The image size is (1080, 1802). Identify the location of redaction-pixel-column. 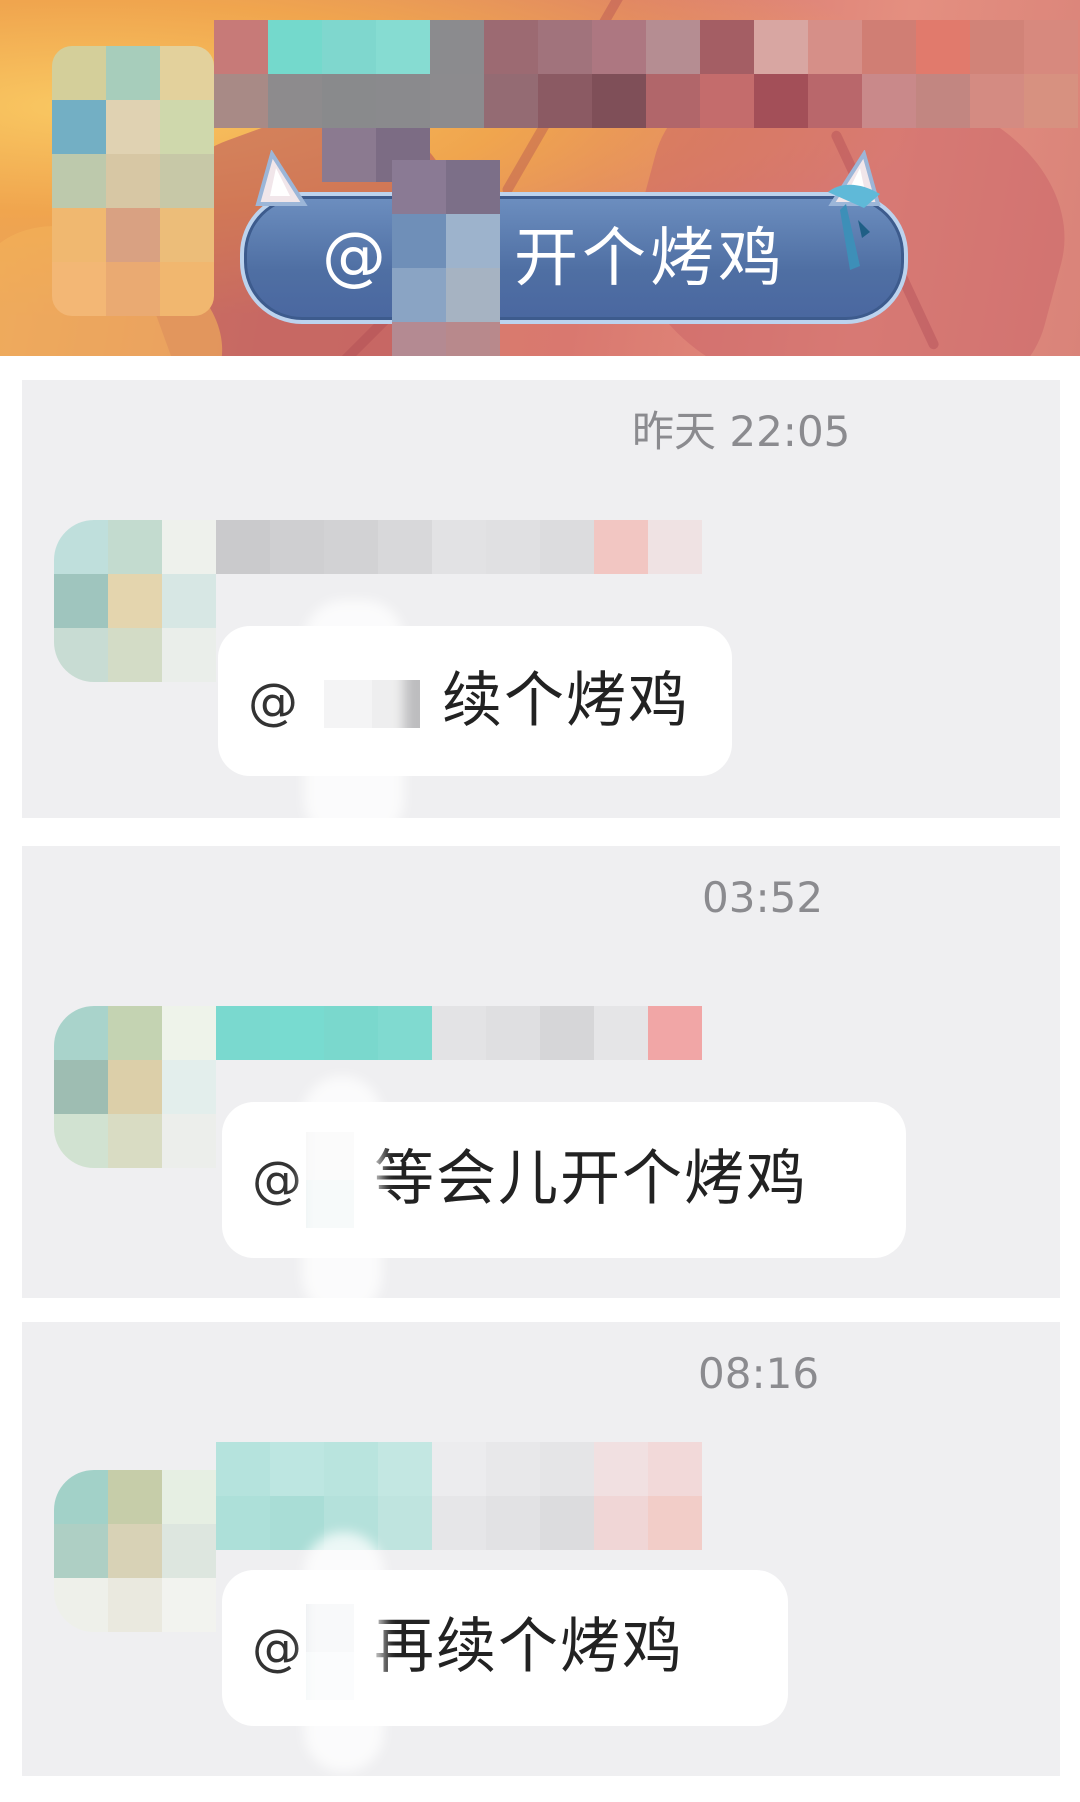
(446, 258).